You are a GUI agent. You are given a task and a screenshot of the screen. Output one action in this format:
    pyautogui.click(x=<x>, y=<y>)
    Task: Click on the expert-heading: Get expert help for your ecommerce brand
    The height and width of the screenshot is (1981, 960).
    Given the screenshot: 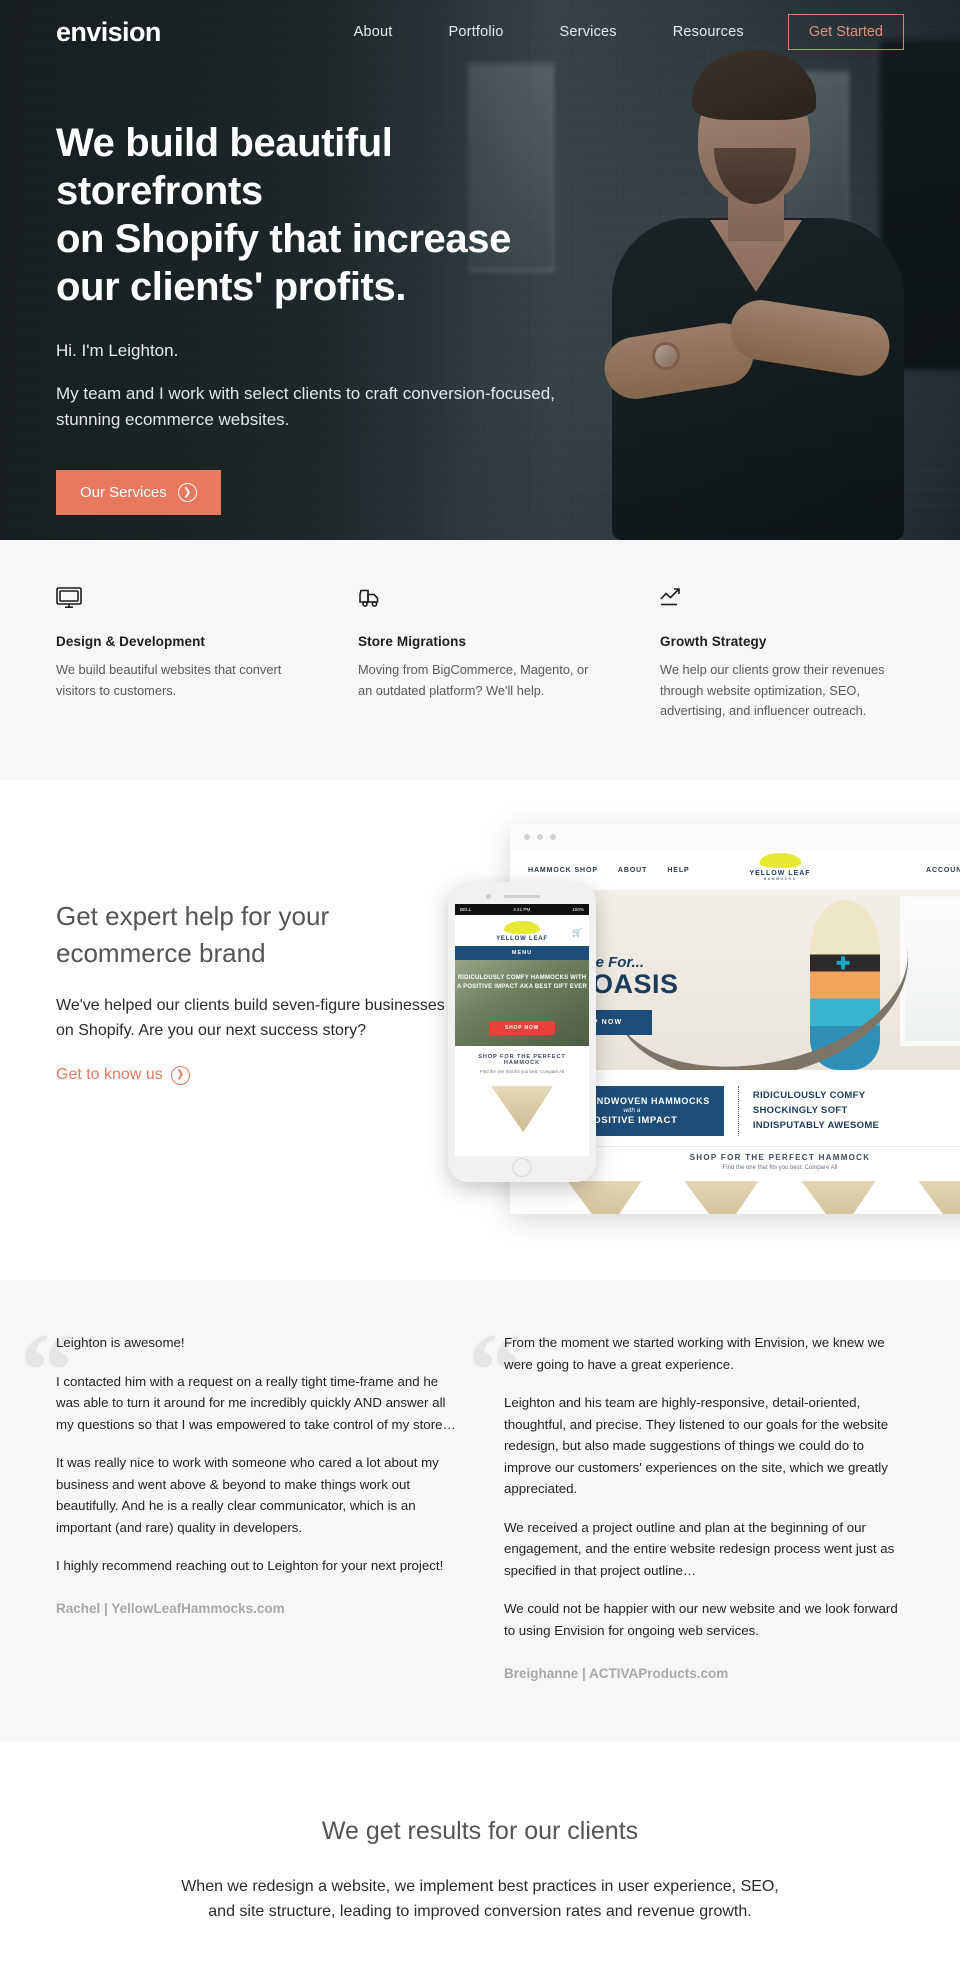 What is the action you would take?
    pyautogui.click(x=256, y=935)
    